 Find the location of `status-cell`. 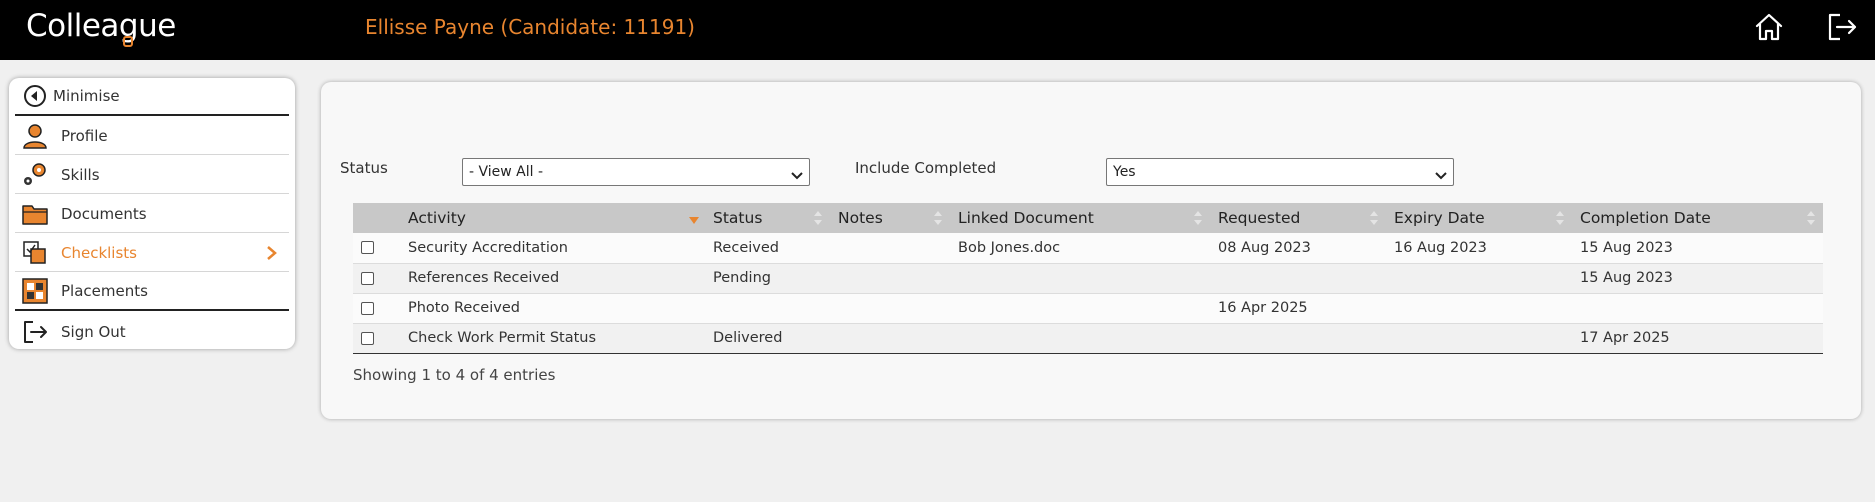

status-cell is located at coordinates (767, 308).